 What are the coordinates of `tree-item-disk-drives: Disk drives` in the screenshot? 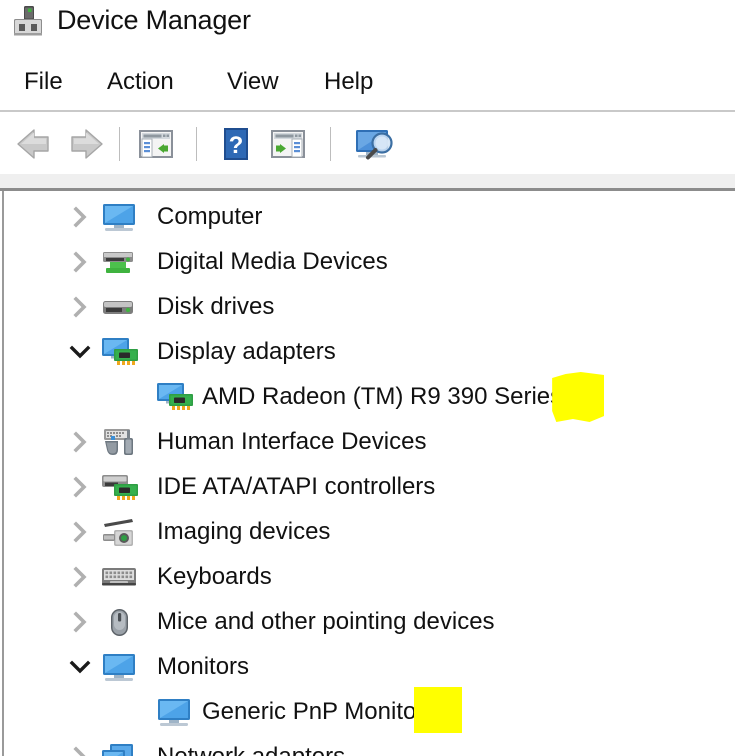 It's located at (367, 307).